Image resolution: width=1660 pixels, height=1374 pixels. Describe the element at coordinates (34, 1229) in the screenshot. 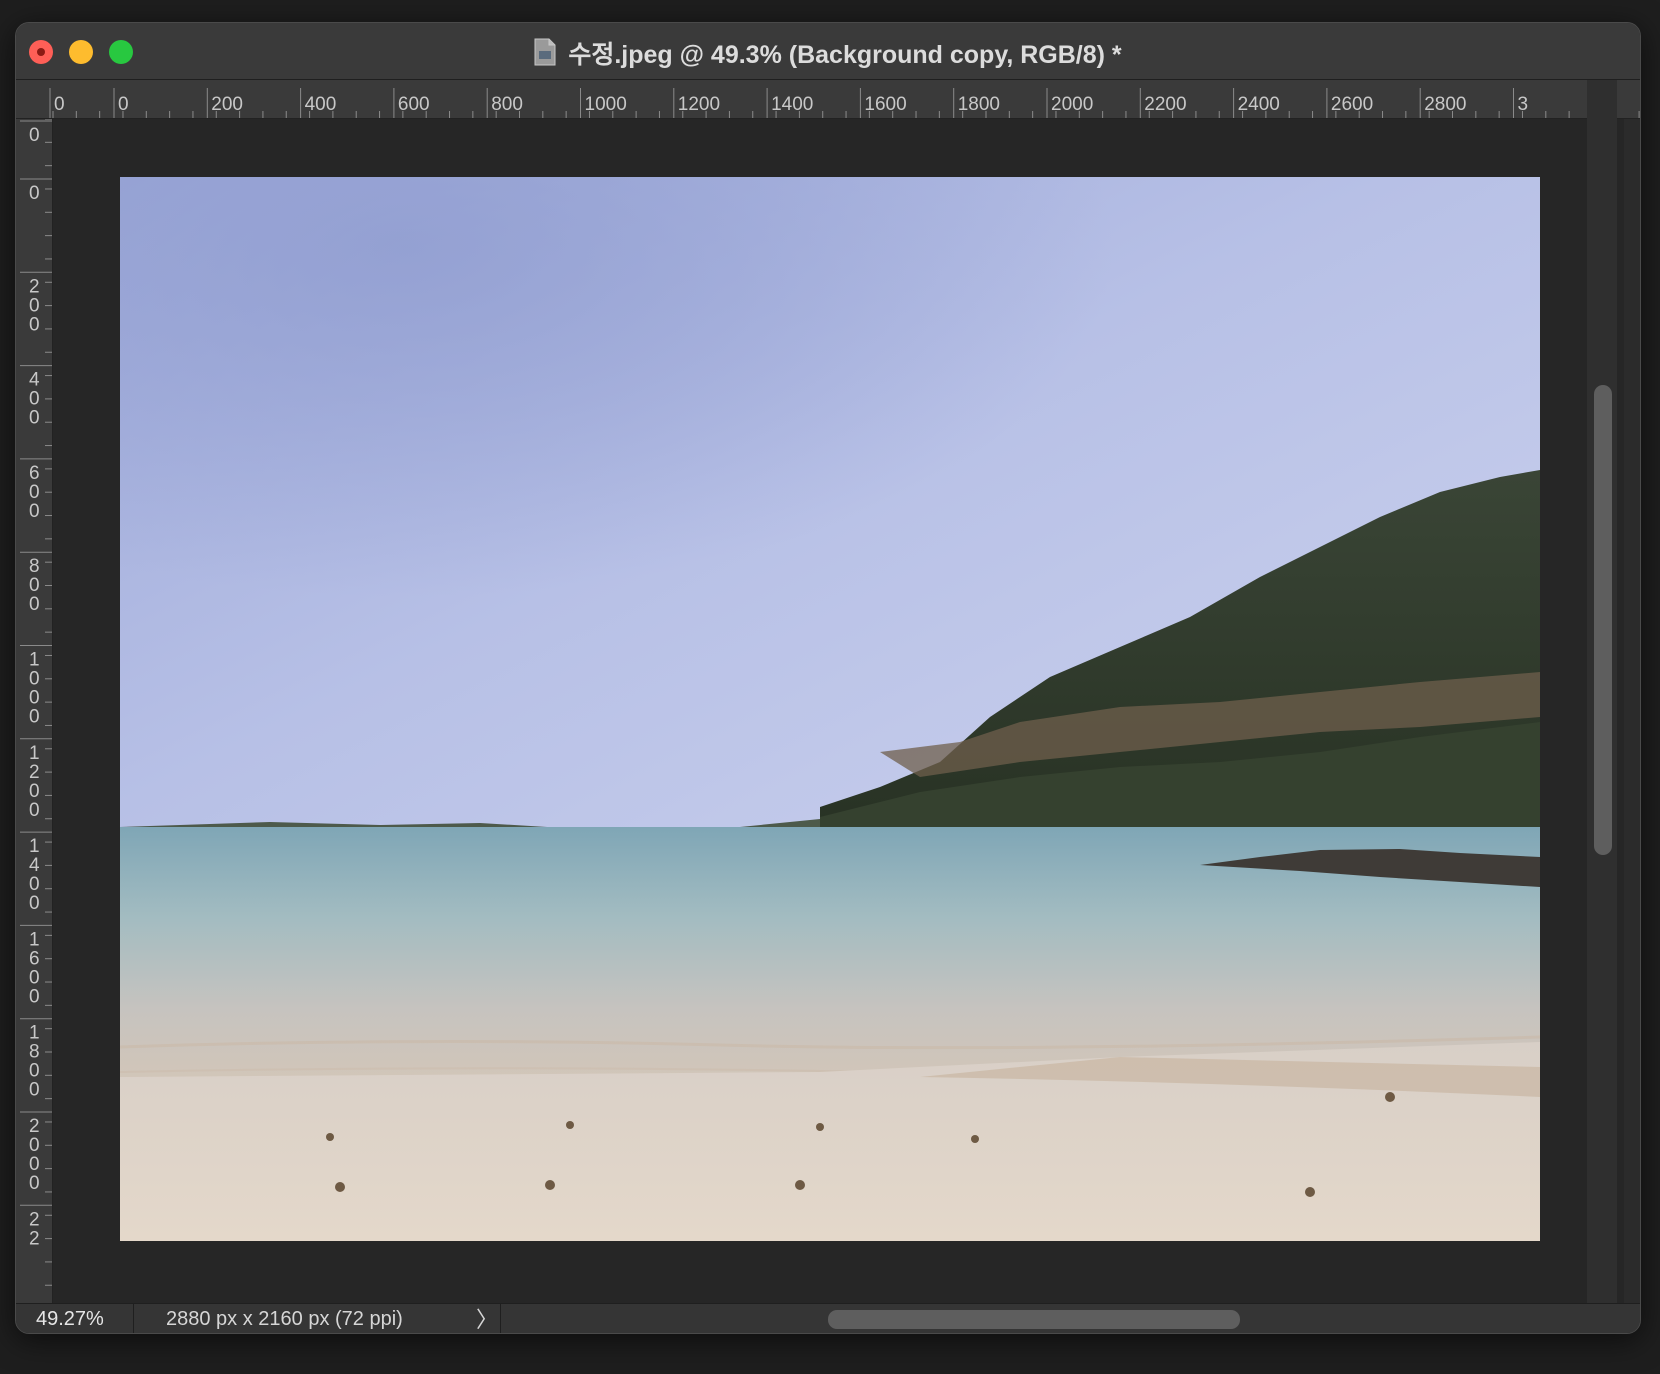

I see `ruler-label: 22` at that location.